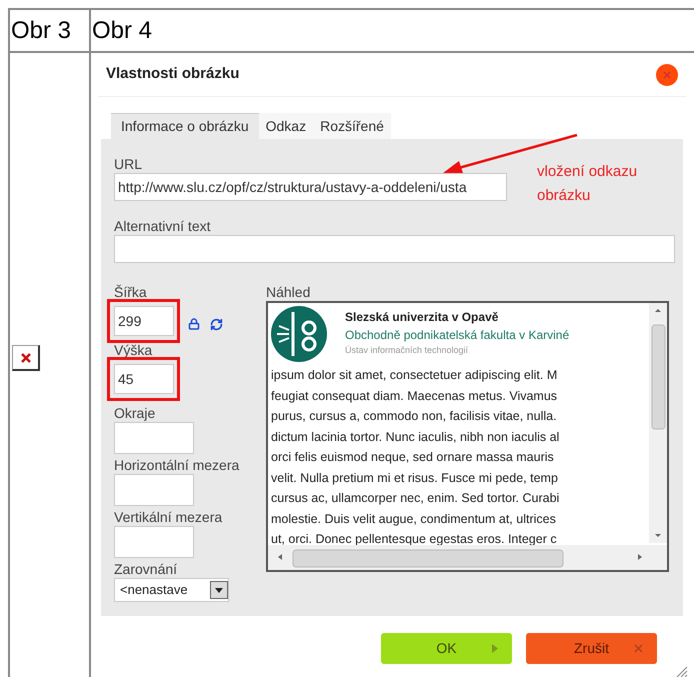 The width and height of the screenshot is (694, 677). What do you see at coordinates (415, 498) in the screenshot?
I see `preview-text-line: cursus ac, ullamcorper nec, enim. Sed tortor. Curabi` at bounding box center [415, 498].